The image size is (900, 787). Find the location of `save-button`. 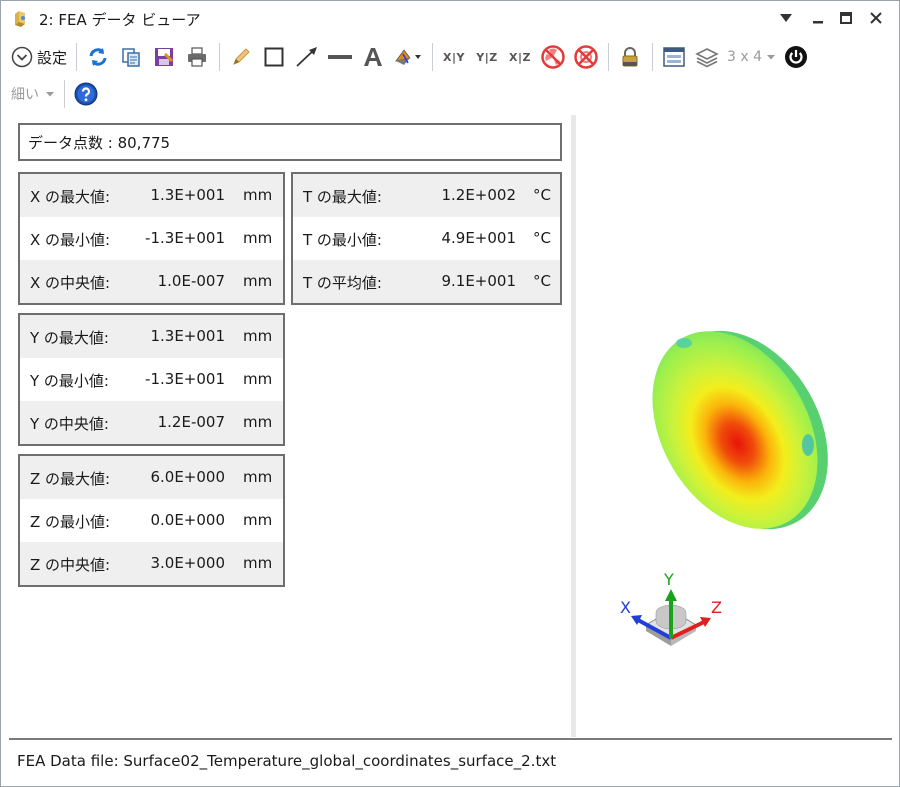

save-button is located at coordinates (164, 57).